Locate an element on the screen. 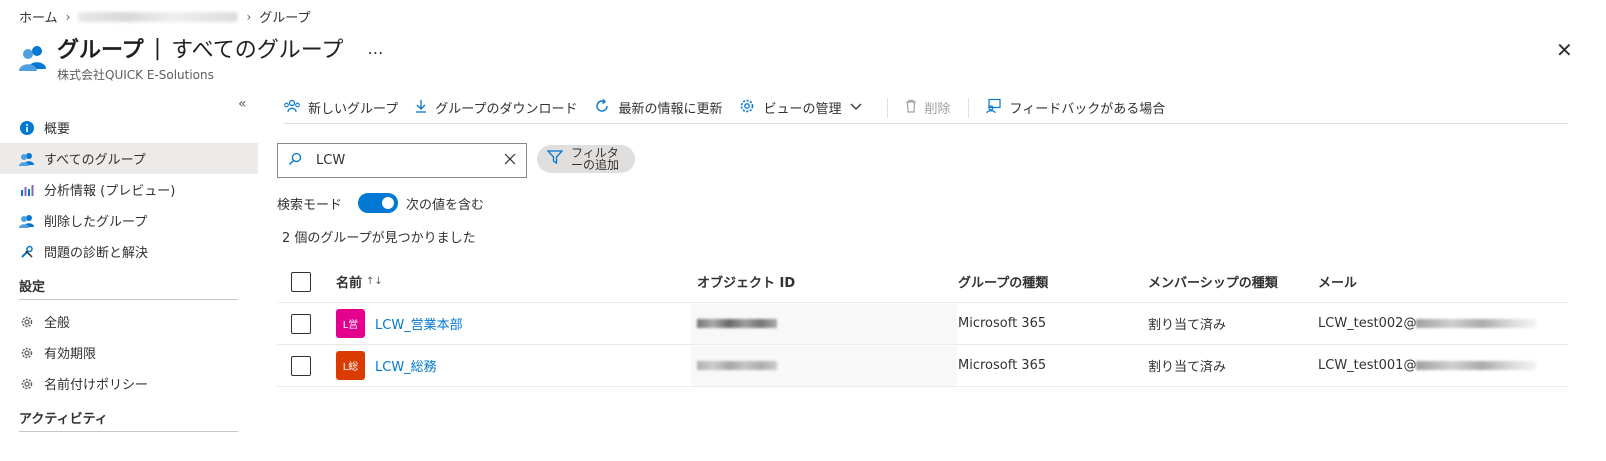 This screenshot has width=1606, height=461. toggle-knob is located at coordinates (388, 203).